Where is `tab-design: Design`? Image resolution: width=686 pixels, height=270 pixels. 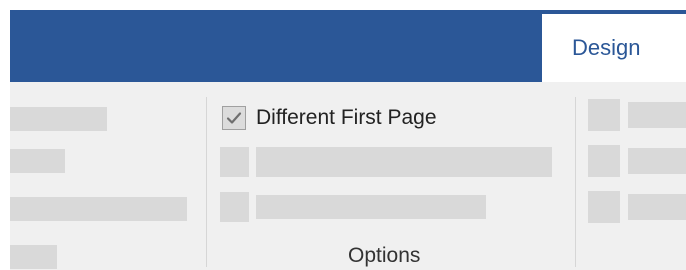
tab-design: Design is located at coordinates (614, 48).